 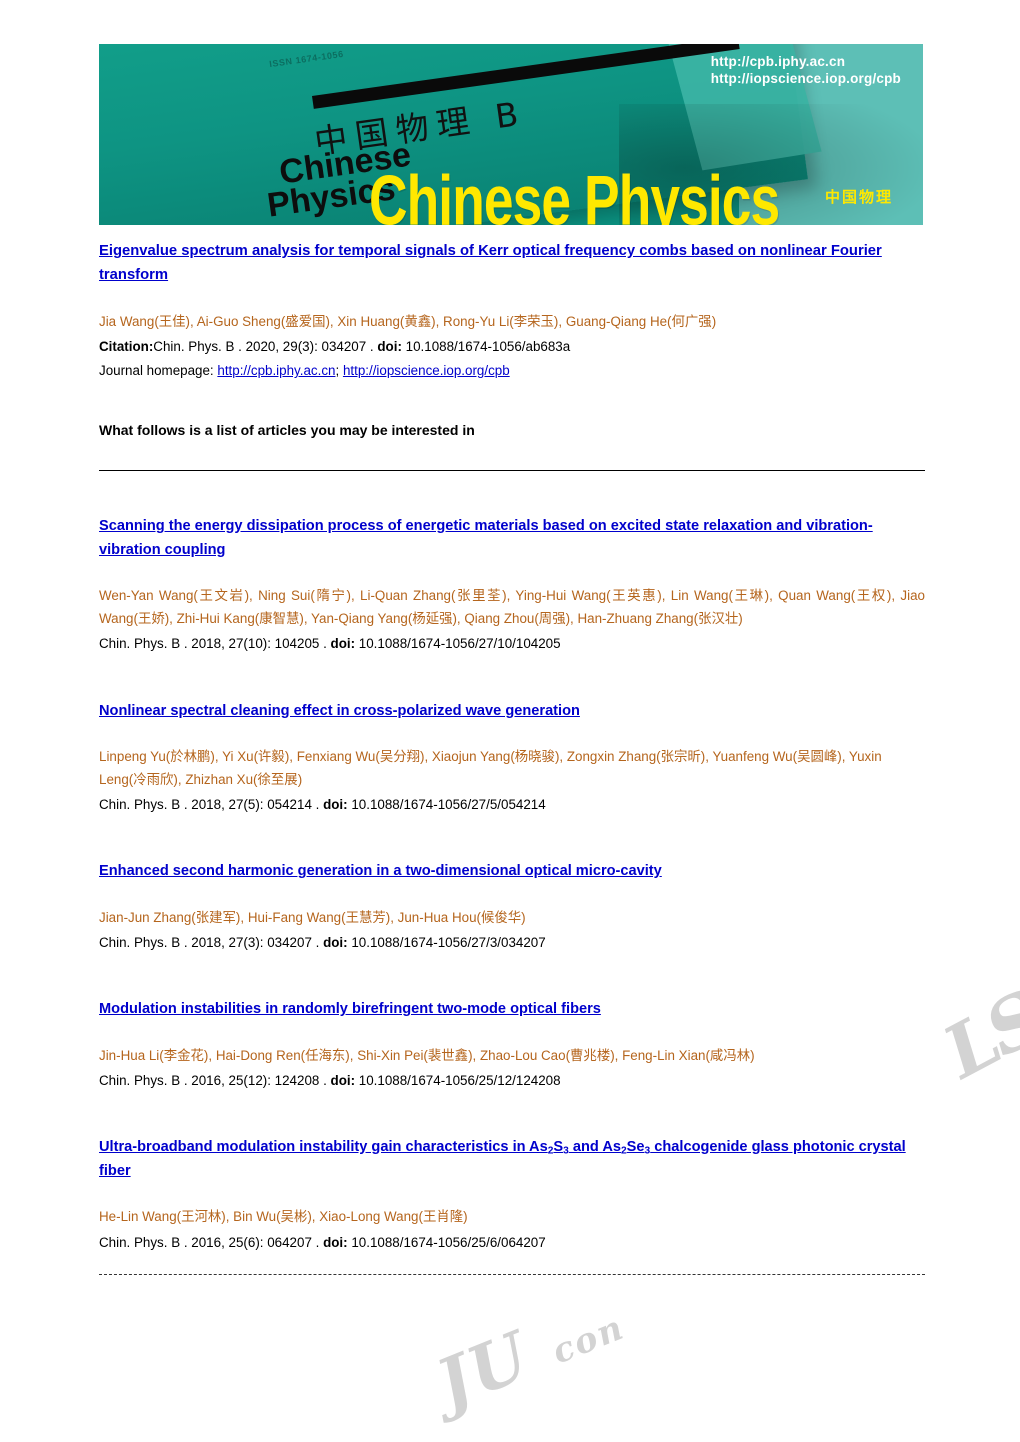 I want to click on banner-url-iop: http://iopscience.iop.org/cpb, so click(x=805, y=79).